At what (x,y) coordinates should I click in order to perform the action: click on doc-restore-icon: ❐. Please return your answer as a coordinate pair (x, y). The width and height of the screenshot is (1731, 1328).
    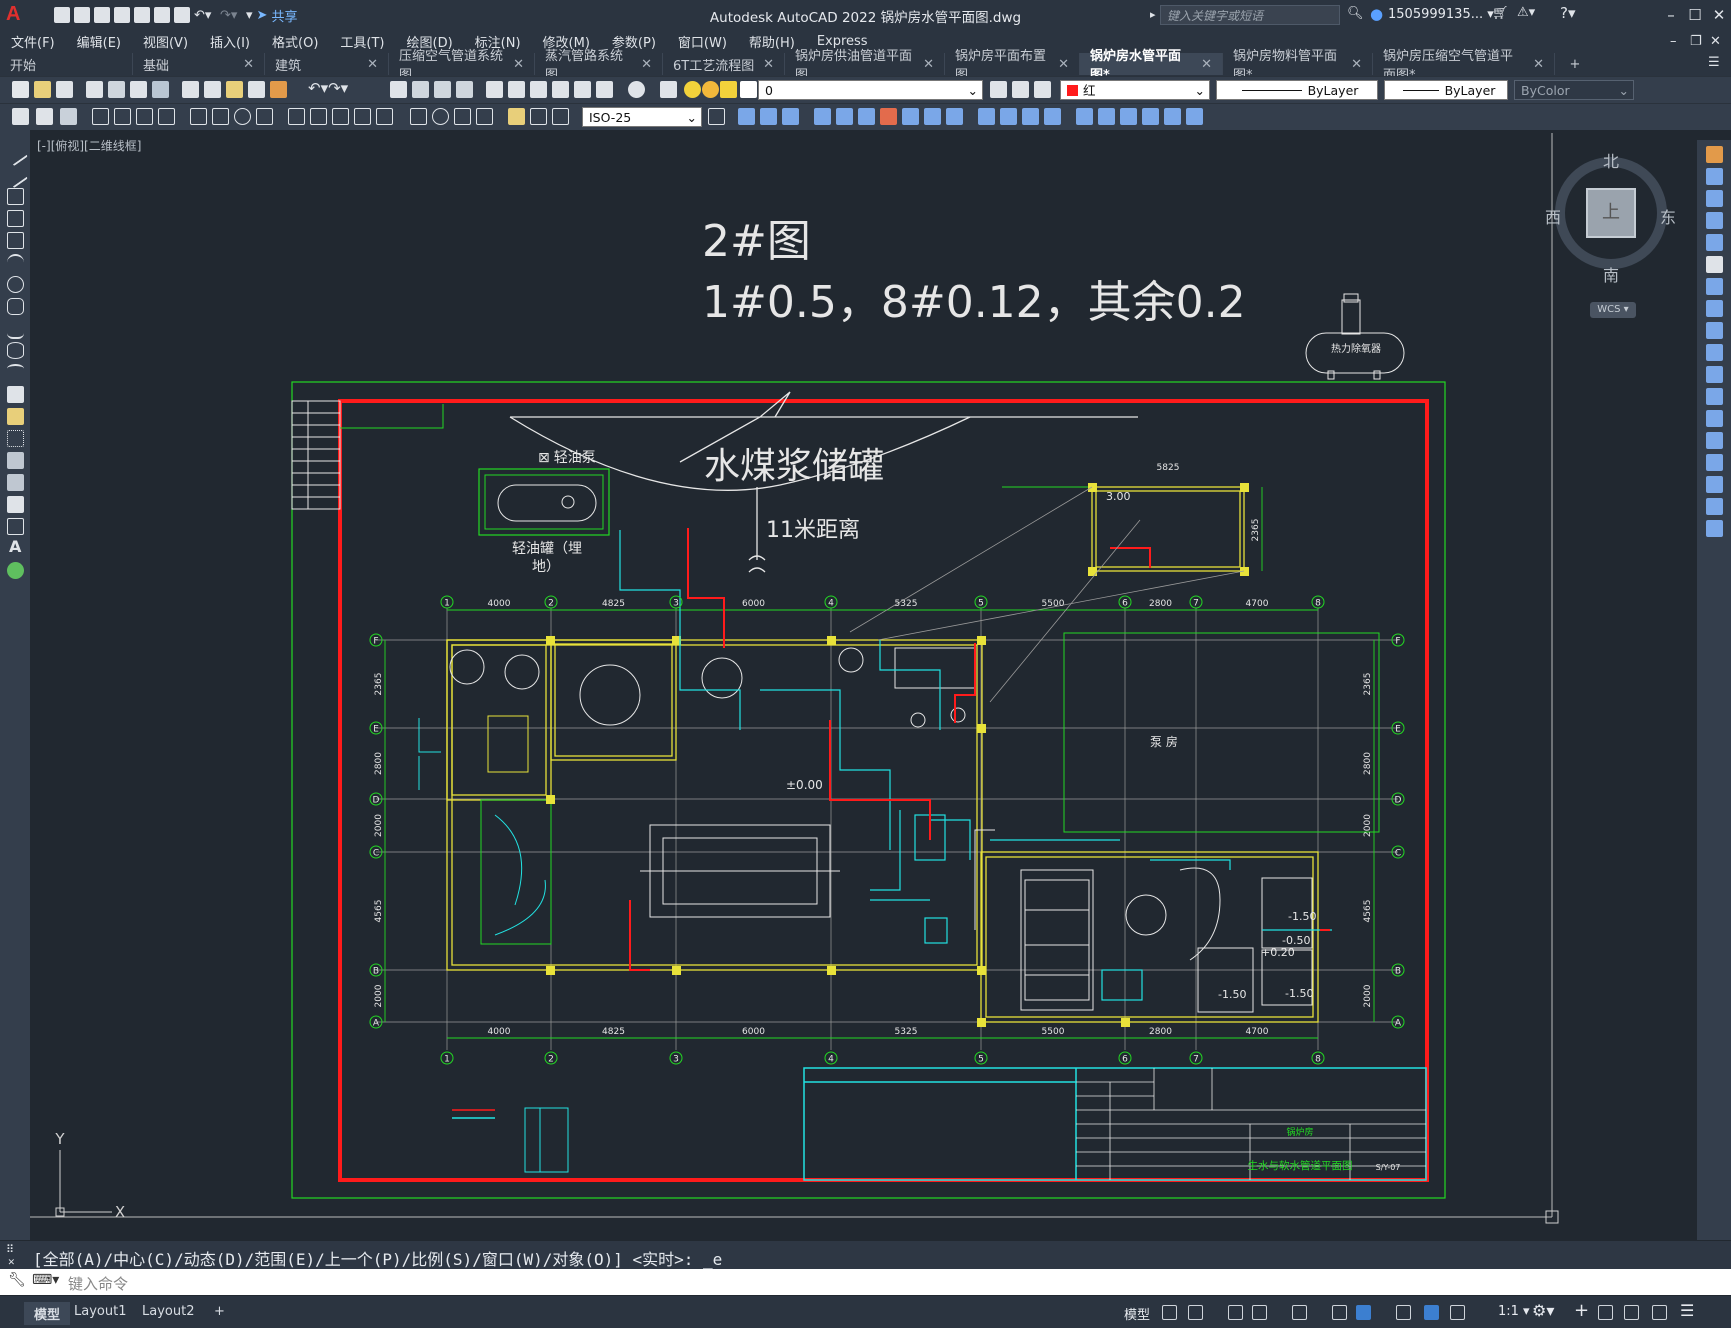
    Looking at the image, I should click on (1696, 41).